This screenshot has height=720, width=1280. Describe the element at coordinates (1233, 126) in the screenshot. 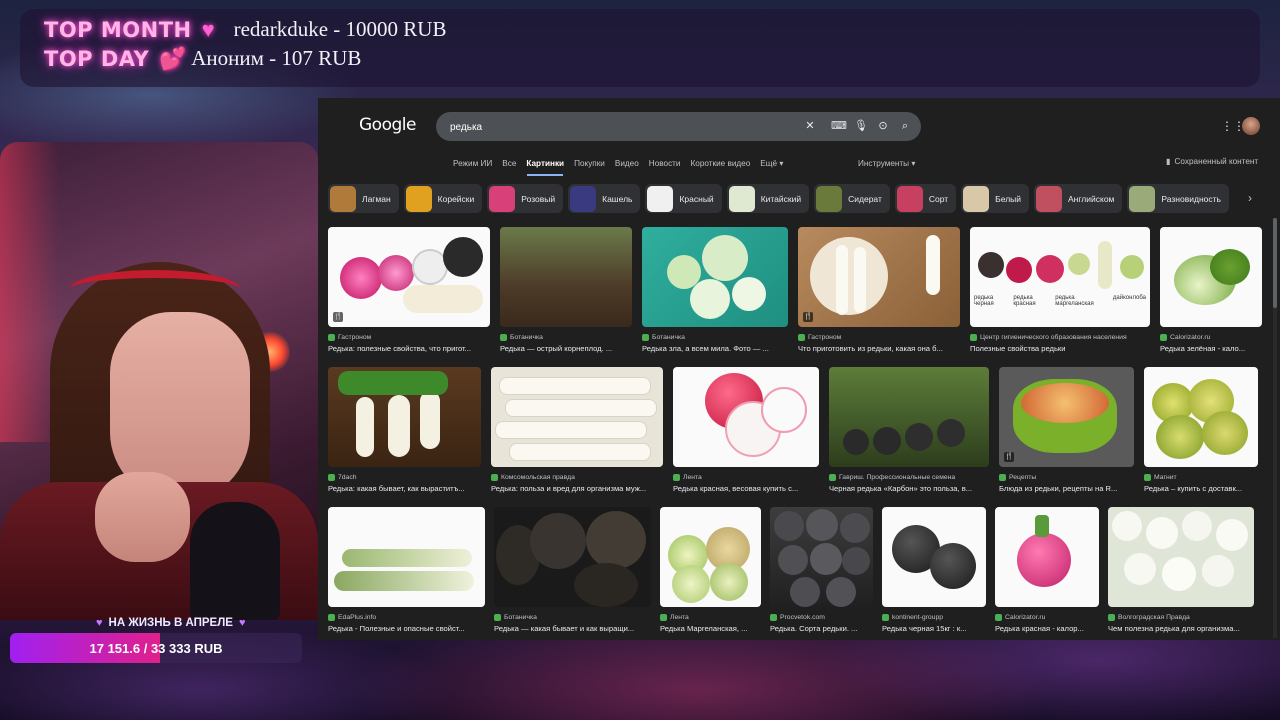

I see `apps-grid-icon: ⋮⋮` at that location.